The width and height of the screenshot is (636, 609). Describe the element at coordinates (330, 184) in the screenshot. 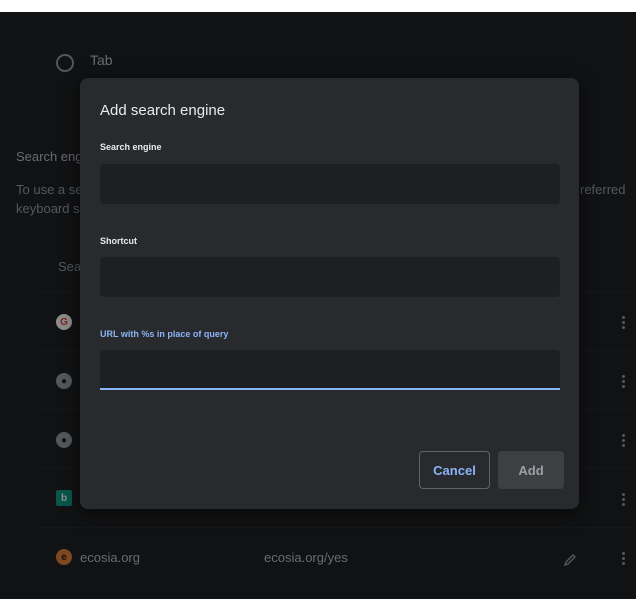

I see `search-engine-input` at that location.